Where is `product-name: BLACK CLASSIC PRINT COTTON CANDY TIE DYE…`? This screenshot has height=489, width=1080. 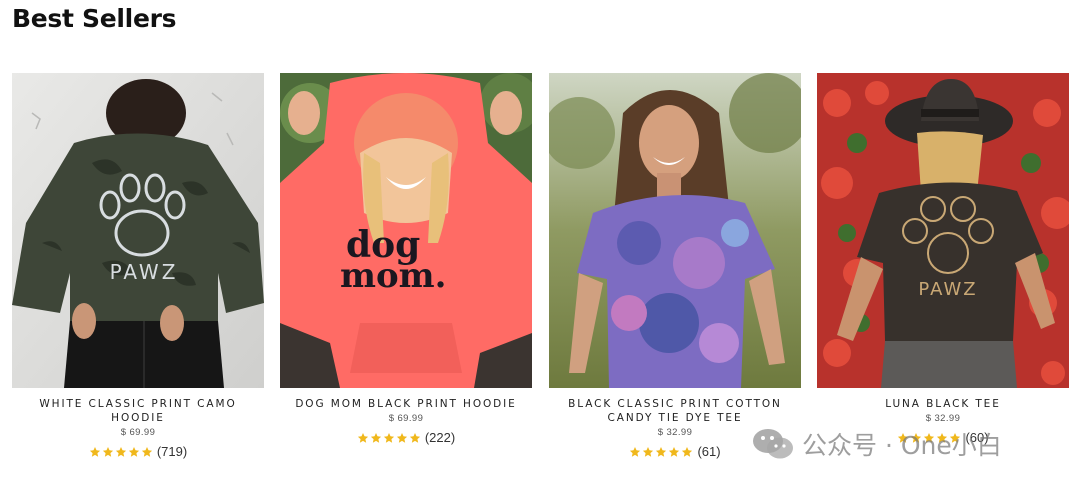 product-name: BLACK CLASSIC PRINT COTTON CANDY TIE DYE… is located at coordinates (675, 411).